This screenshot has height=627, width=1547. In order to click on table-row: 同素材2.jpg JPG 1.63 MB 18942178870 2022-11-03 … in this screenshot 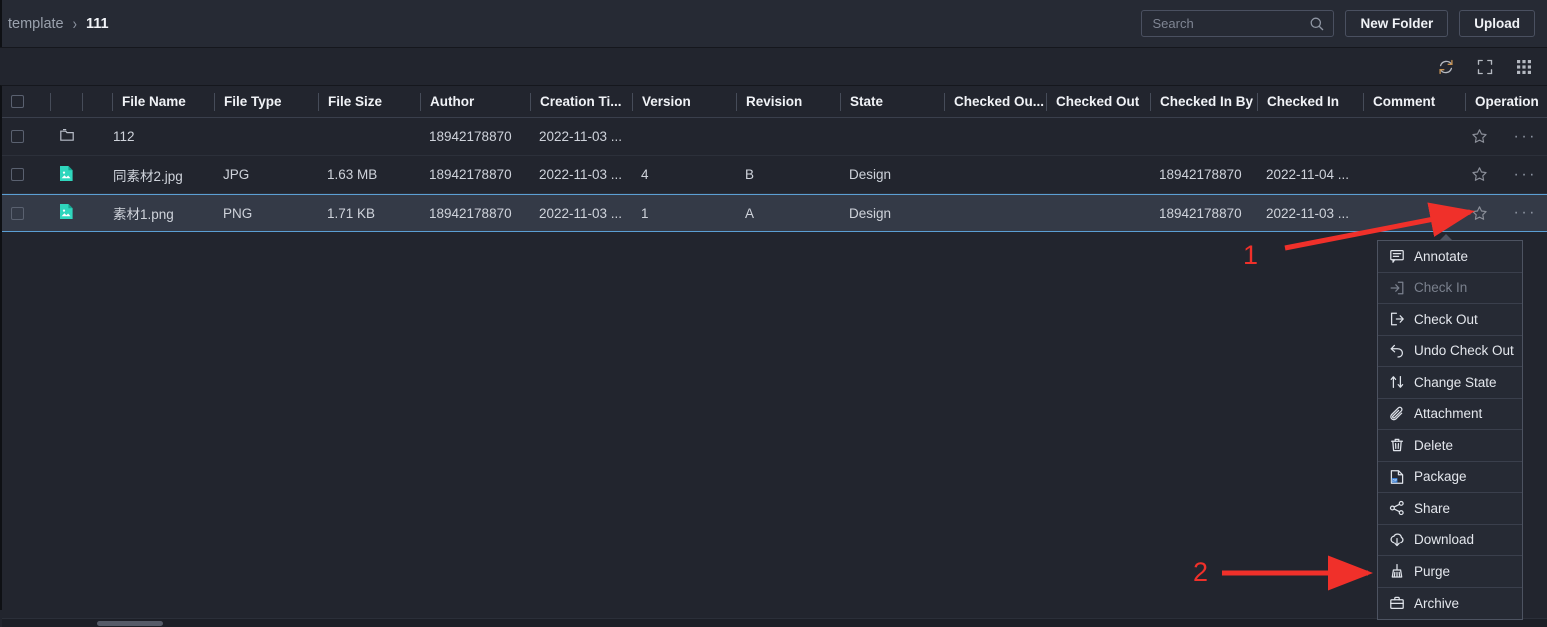, I will do `click(774, 175)`.